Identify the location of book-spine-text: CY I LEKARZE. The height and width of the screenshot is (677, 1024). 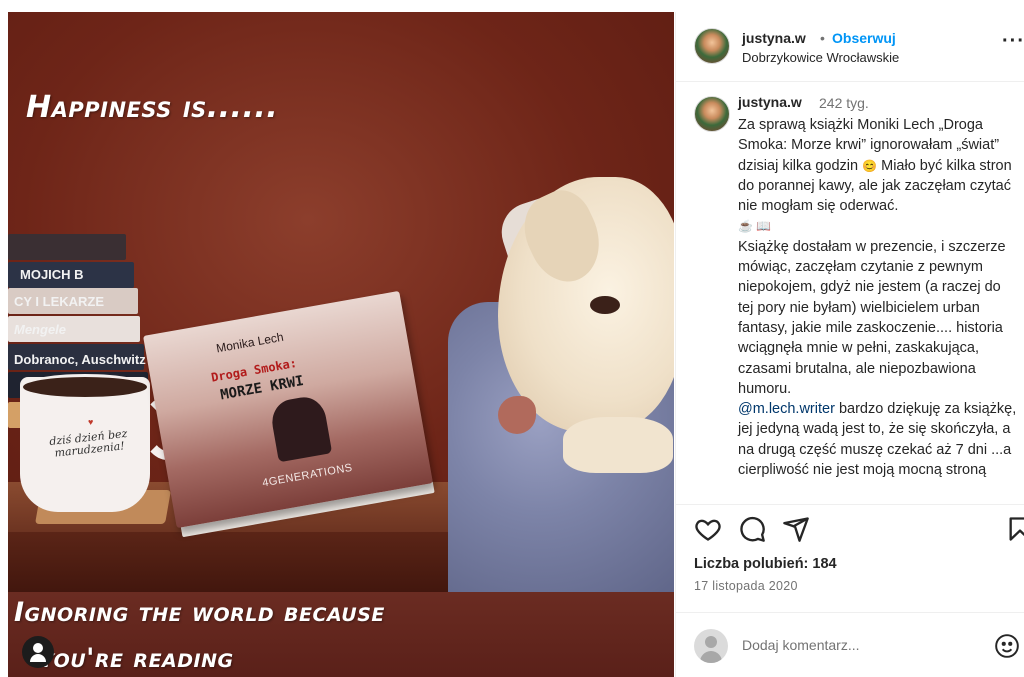
(59, 301).